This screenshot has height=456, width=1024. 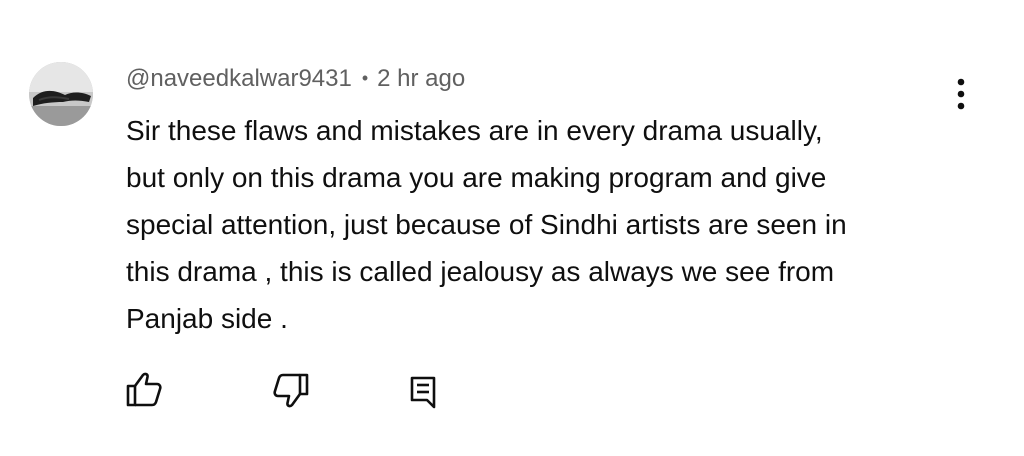 I want to click on like-button, so click(x=144, y=390).